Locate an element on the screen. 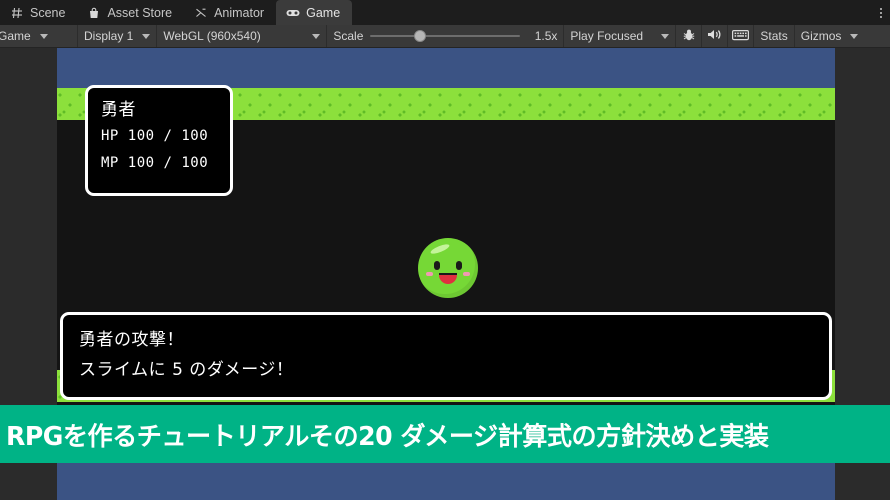 The height and width of the screenshot is (500, 890). play-mode-label: Play Focused is located at coordinates (607, 36).